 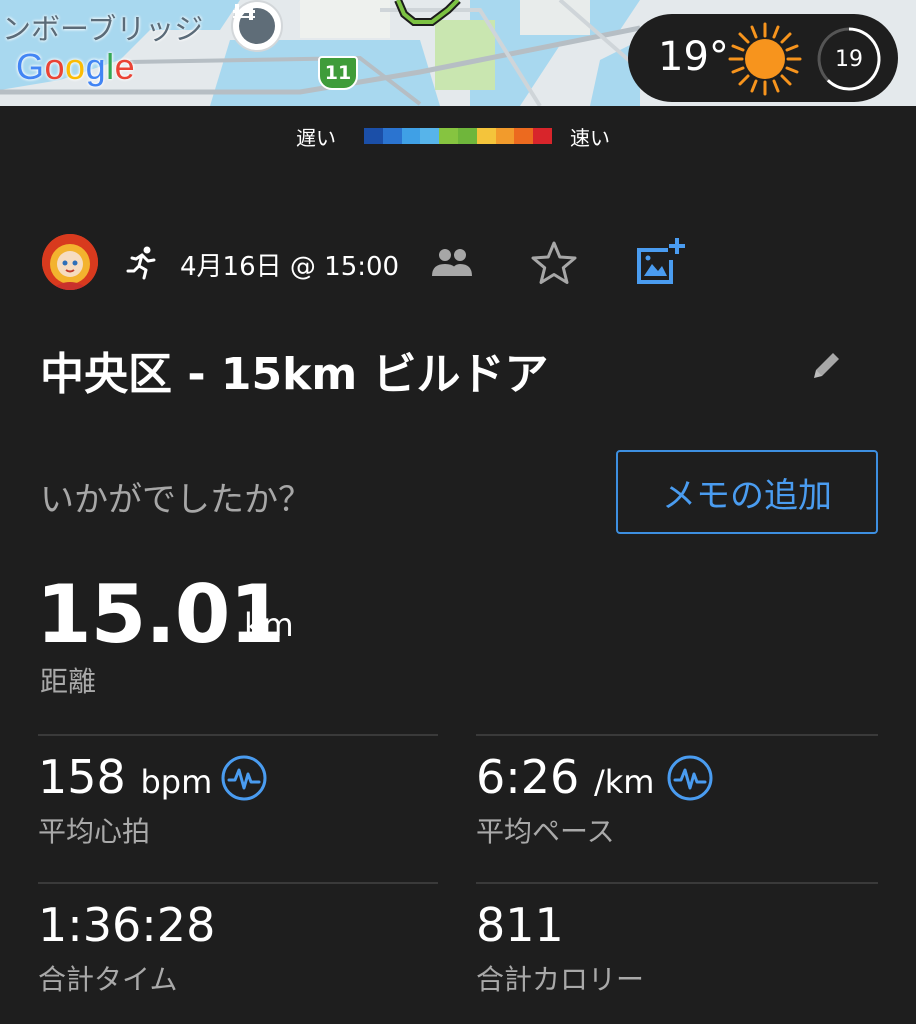 What do you see at coordinates (520, 925) in the screenshot?
I see `calories-value: 811` at bounding box center [520, 925].